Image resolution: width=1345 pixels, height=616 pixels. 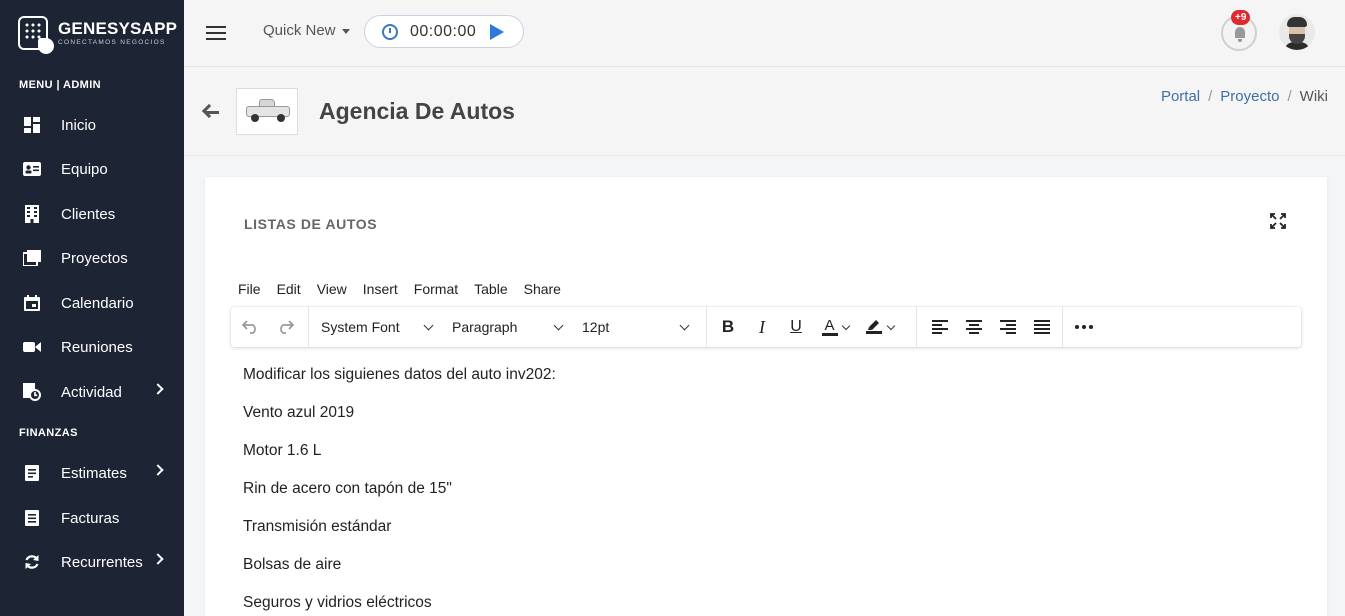 I want to click on font-family-value: System Font, so click(x=360, y=327).